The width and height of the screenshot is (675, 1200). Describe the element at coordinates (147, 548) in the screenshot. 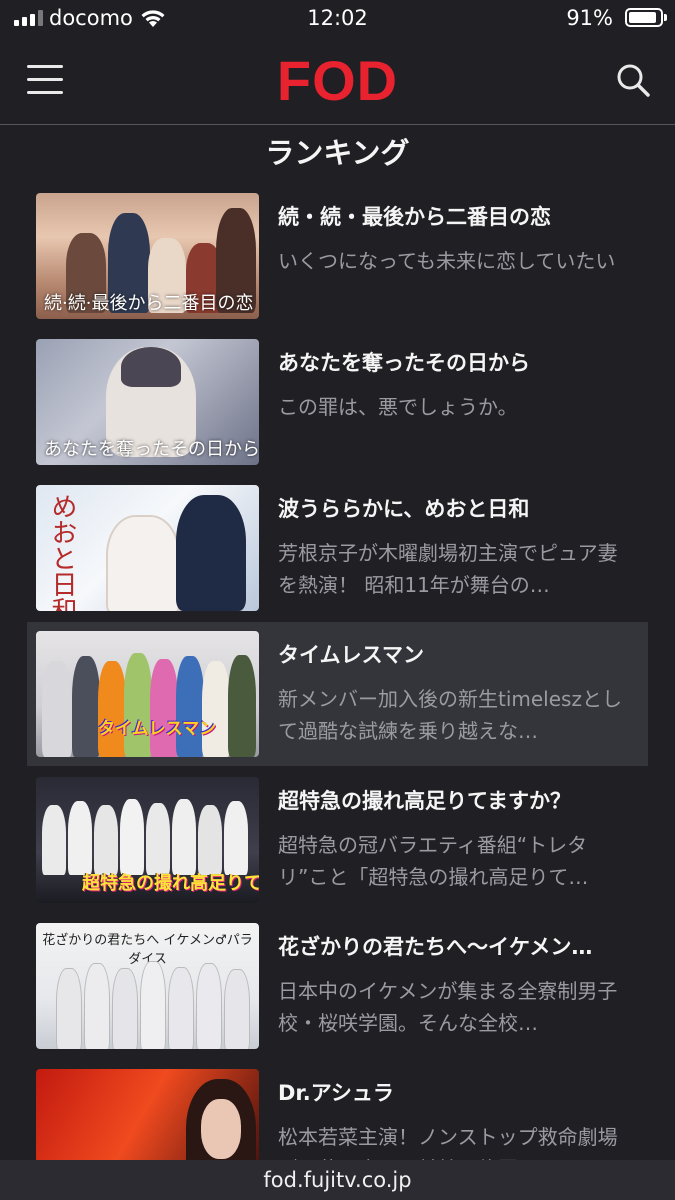

I see `thumbnail-image: めおと日和` at that location.